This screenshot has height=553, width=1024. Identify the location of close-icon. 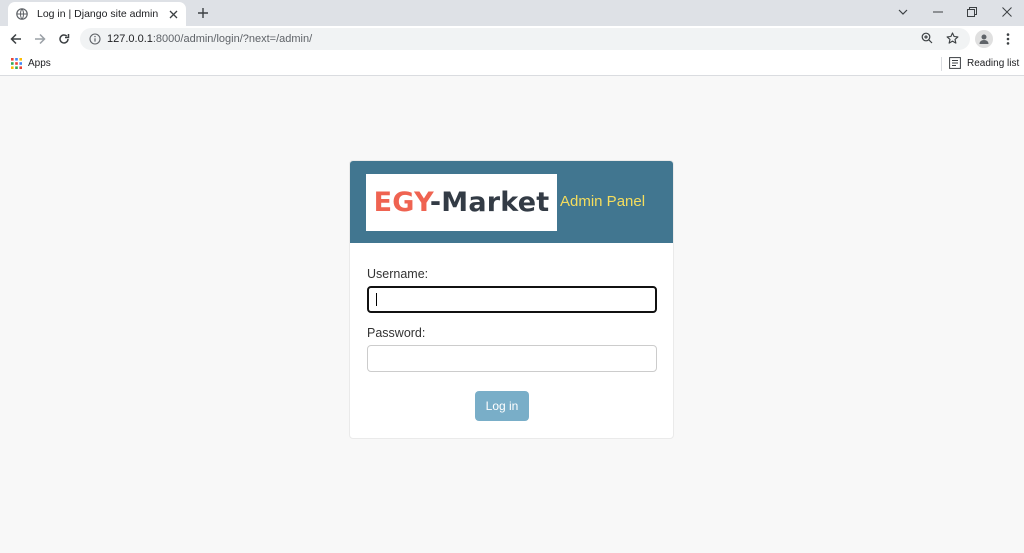
(173, 14).